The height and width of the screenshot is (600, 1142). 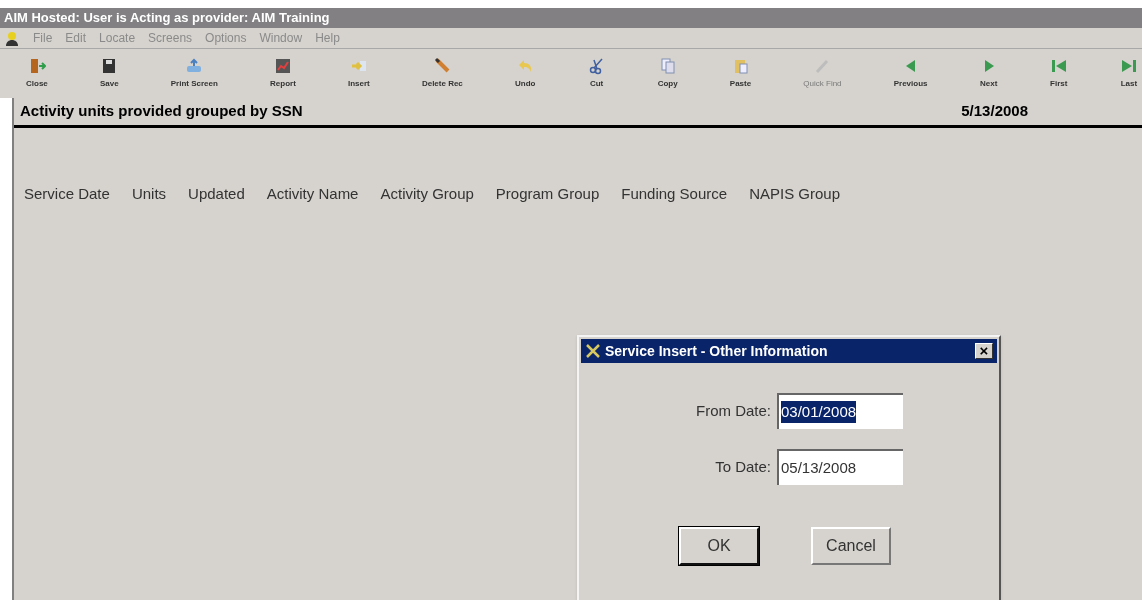 I want to click on toolbar-button: Close, so click(x=37, y=73).